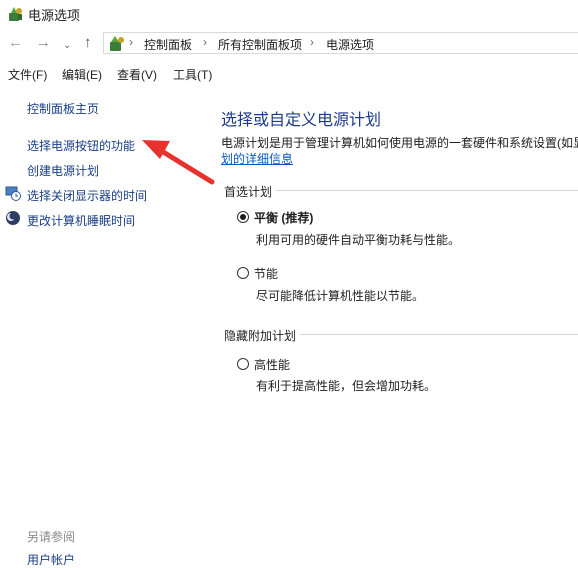 This screenshot has width=578, height=568. I want to click on forward-button: →, so click(43, 43).